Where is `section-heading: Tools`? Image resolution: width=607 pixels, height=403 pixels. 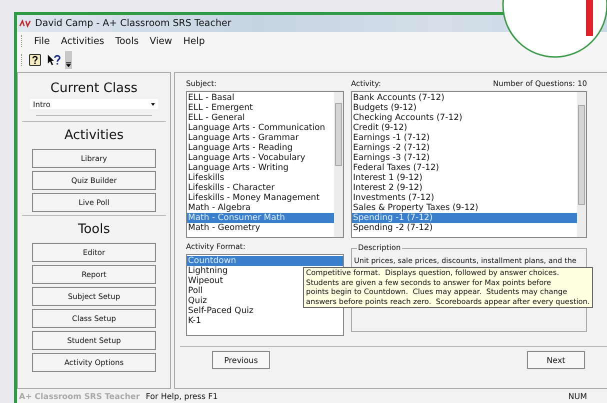 section-heading: Tools is located at coordinates (94, 229).